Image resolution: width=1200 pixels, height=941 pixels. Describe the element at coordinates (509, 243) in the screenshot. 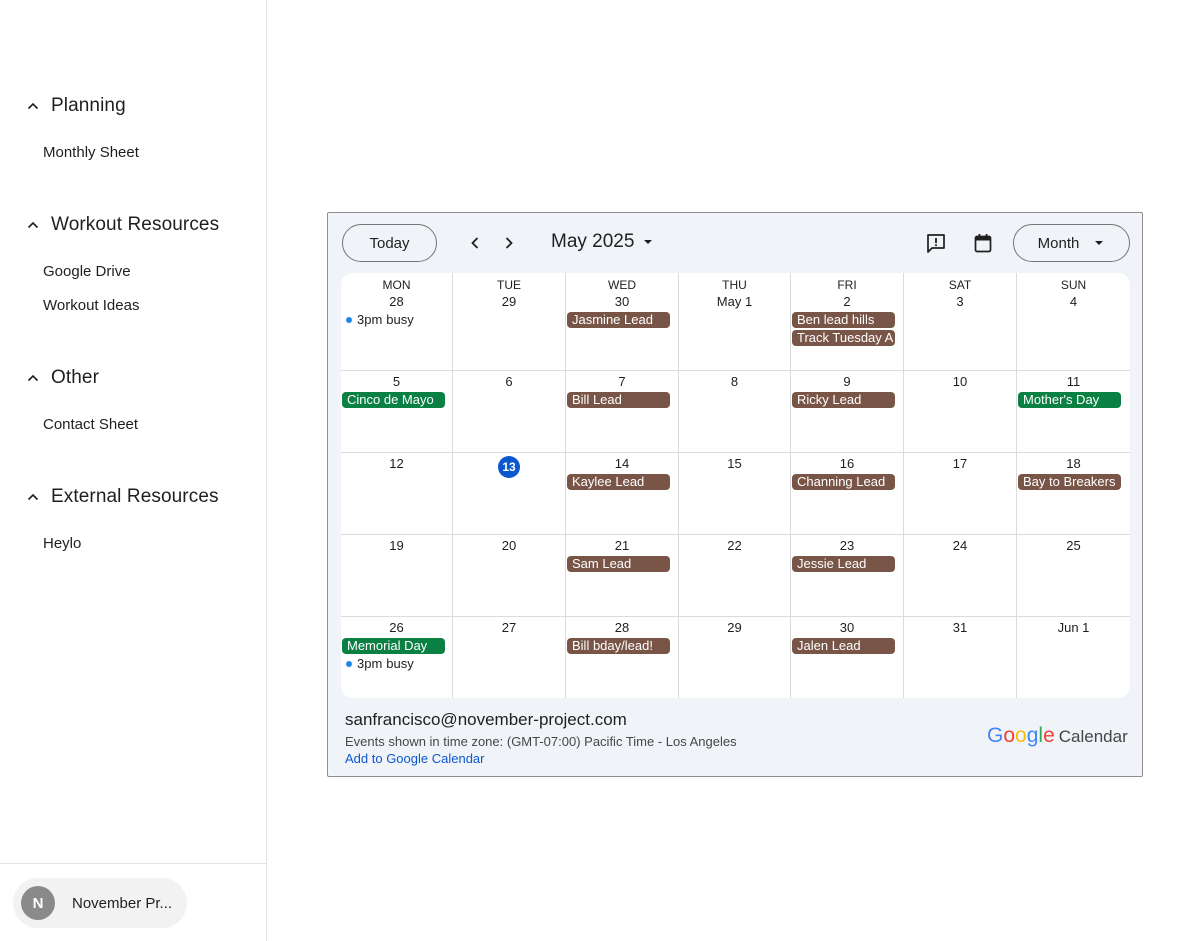

I see `chevron-right-icon` at that location.